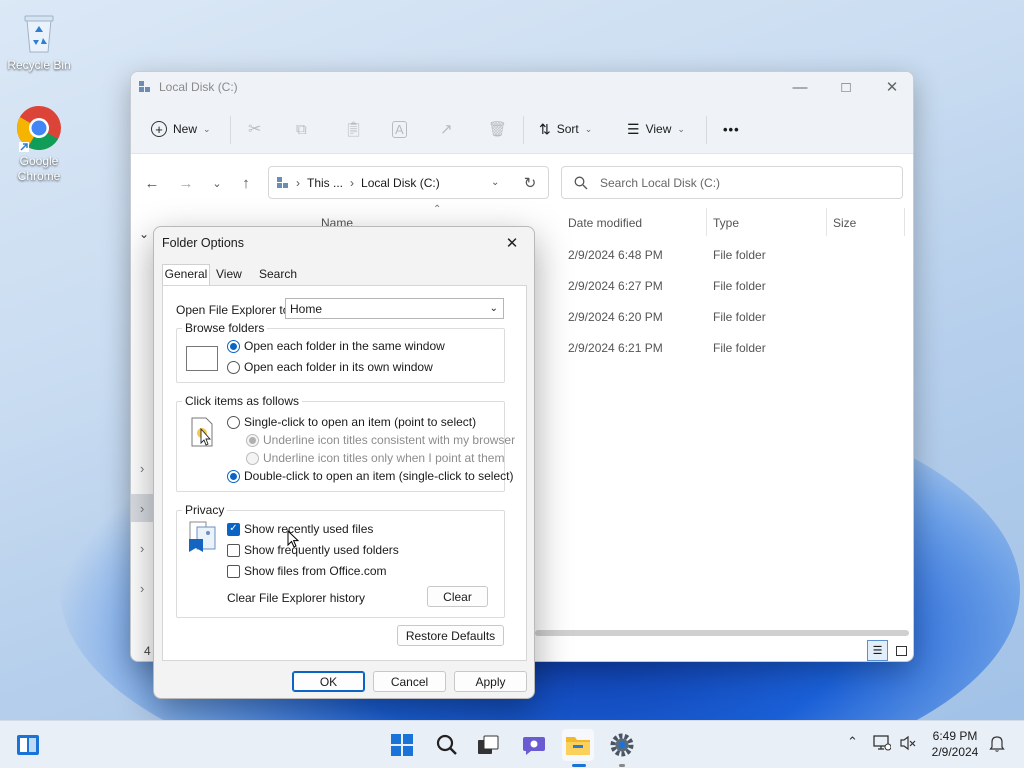  Describe the element at coordinates (578, 745) in the screenshot. I see `file-explorer-taskbar-button` at that location.